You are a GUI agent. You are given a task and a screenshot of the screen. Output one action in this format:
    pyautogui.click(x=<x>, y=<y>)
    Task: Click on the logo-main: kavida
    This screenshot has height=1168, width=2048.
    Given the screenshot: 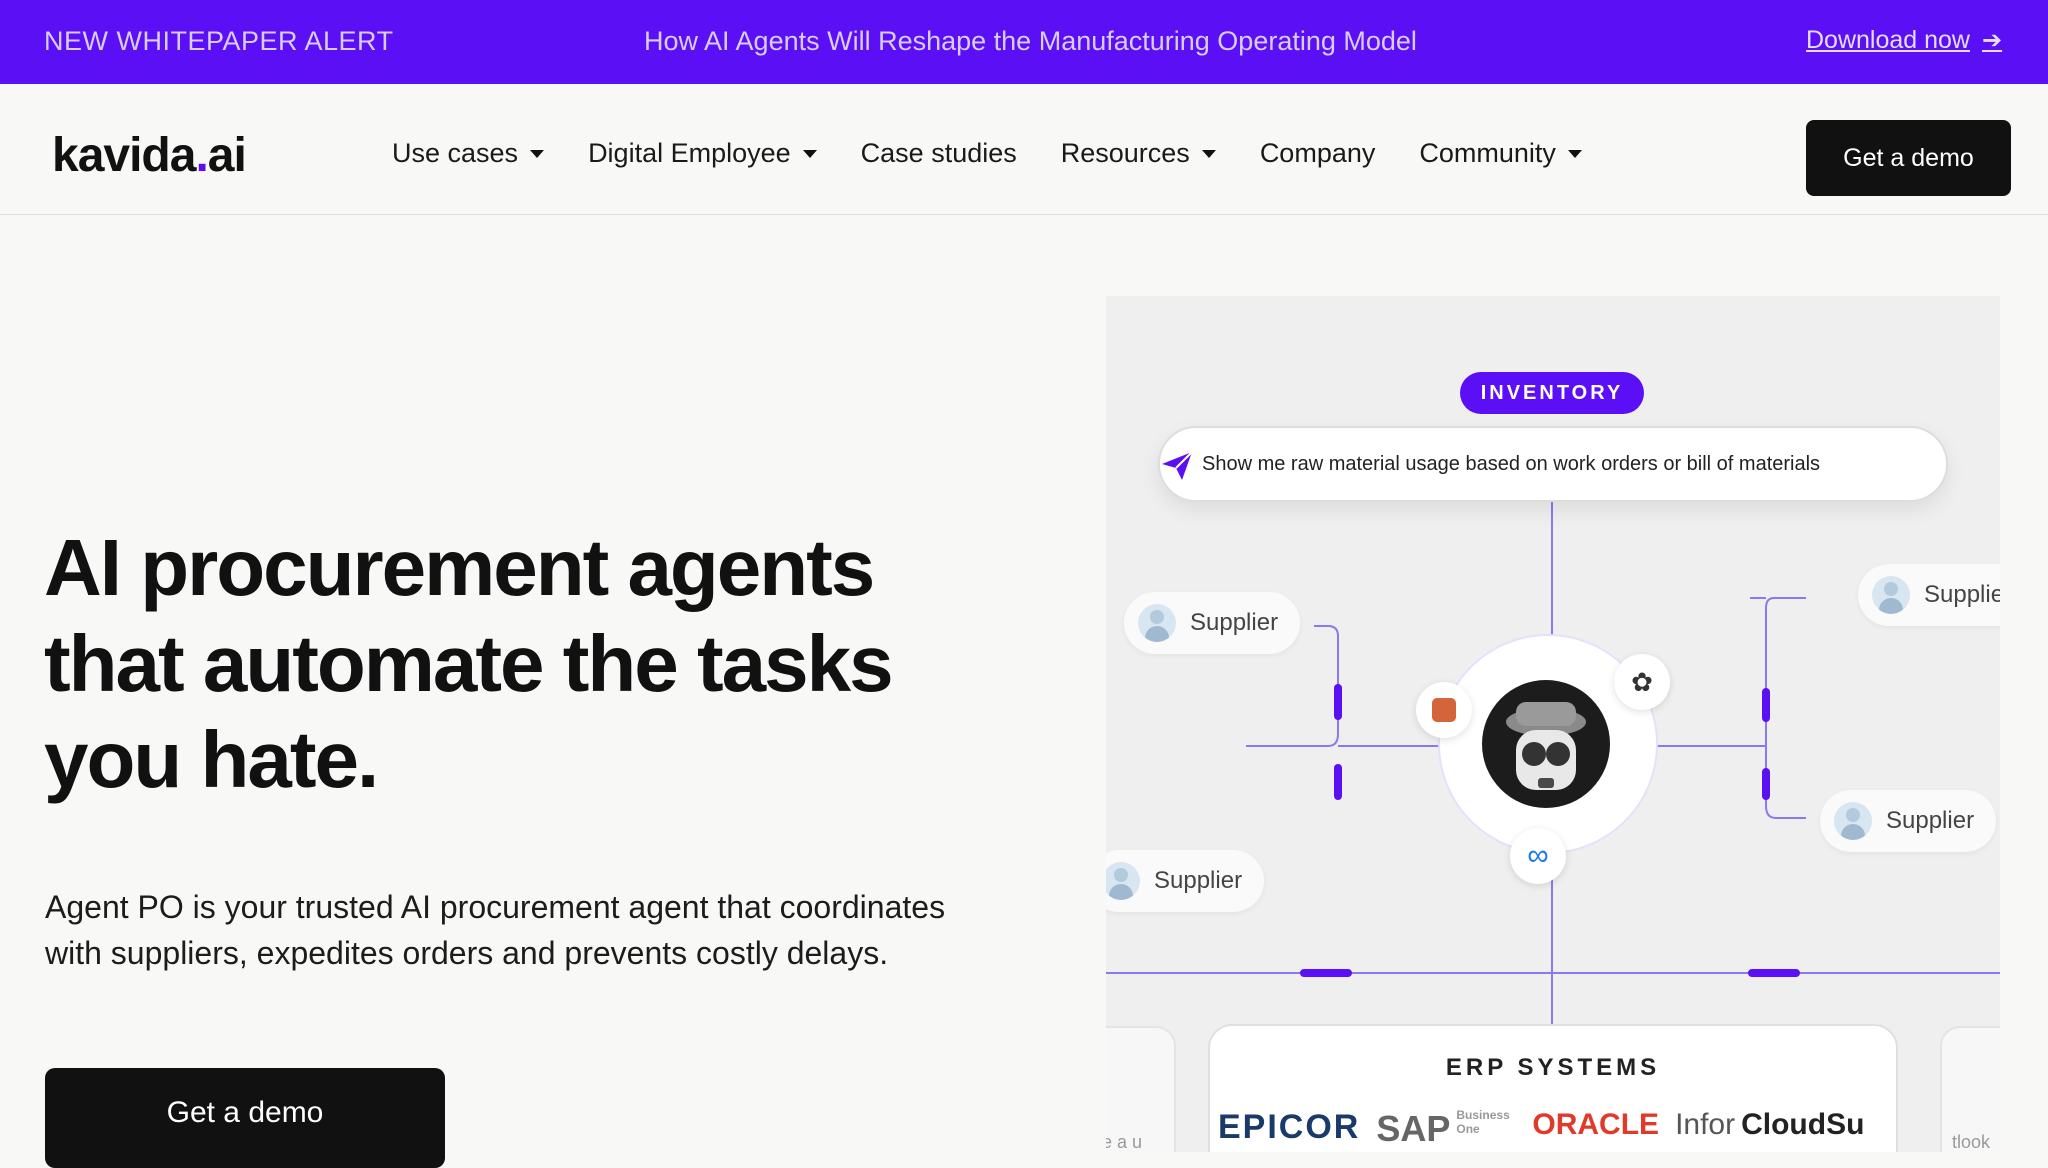 What is the action you would take?
    pyautogui.click(x=124, y=155)
    